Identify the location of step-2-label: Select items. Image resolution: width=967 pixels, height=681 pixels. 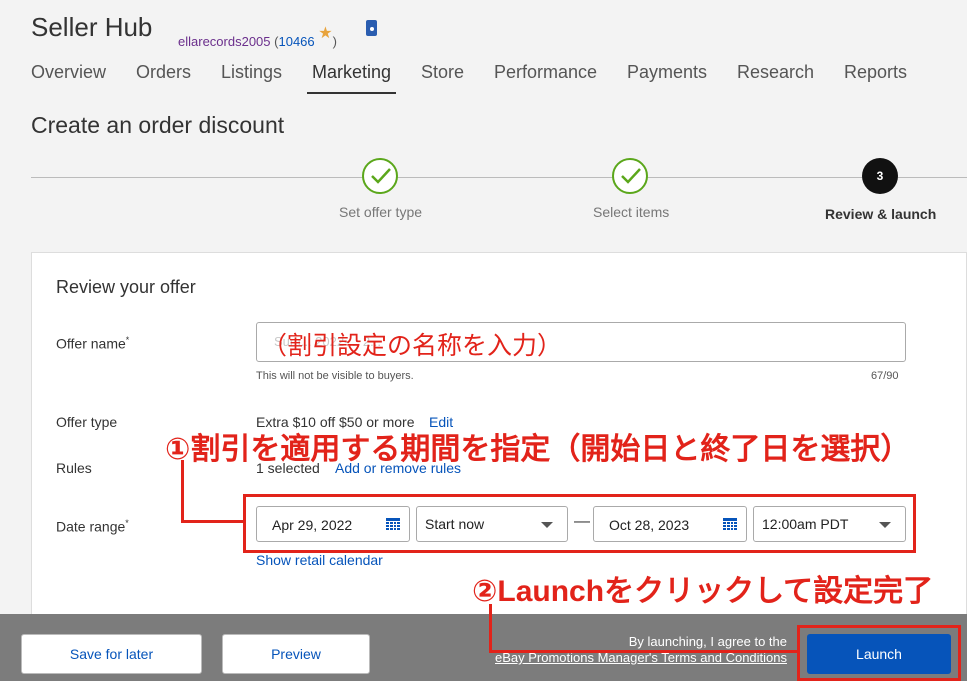
(631, 212).